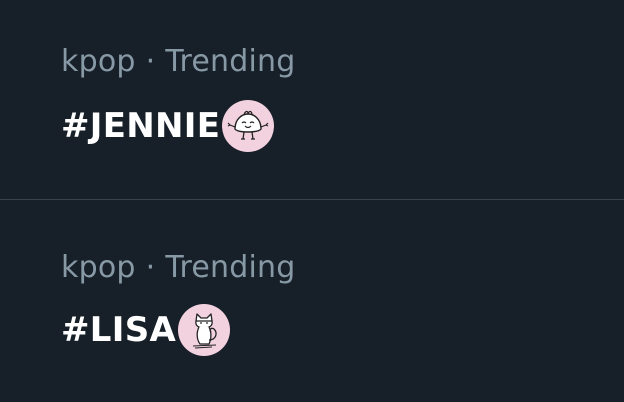 This screenshot has width=624, height=402. What do you see at coordinates (248, 126) in the screenshot?
I see `dumpling-character-icon` at bounding box center [248, 126].